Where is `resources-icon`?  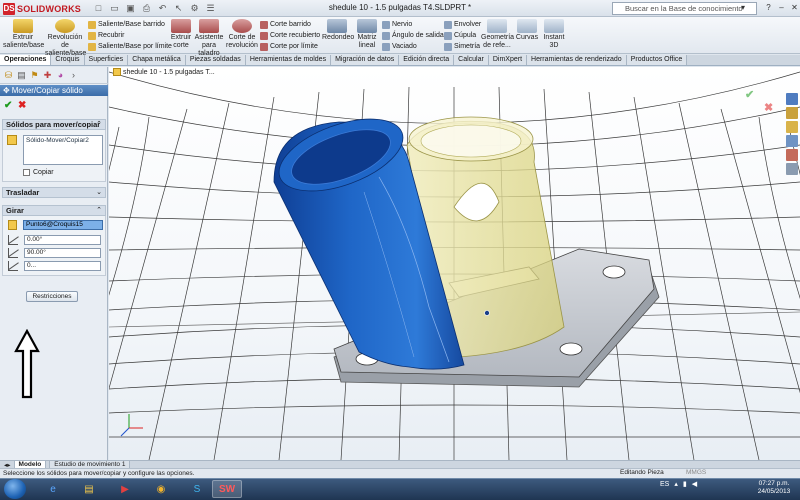
resources-icon is located at coordinates (792, 99).